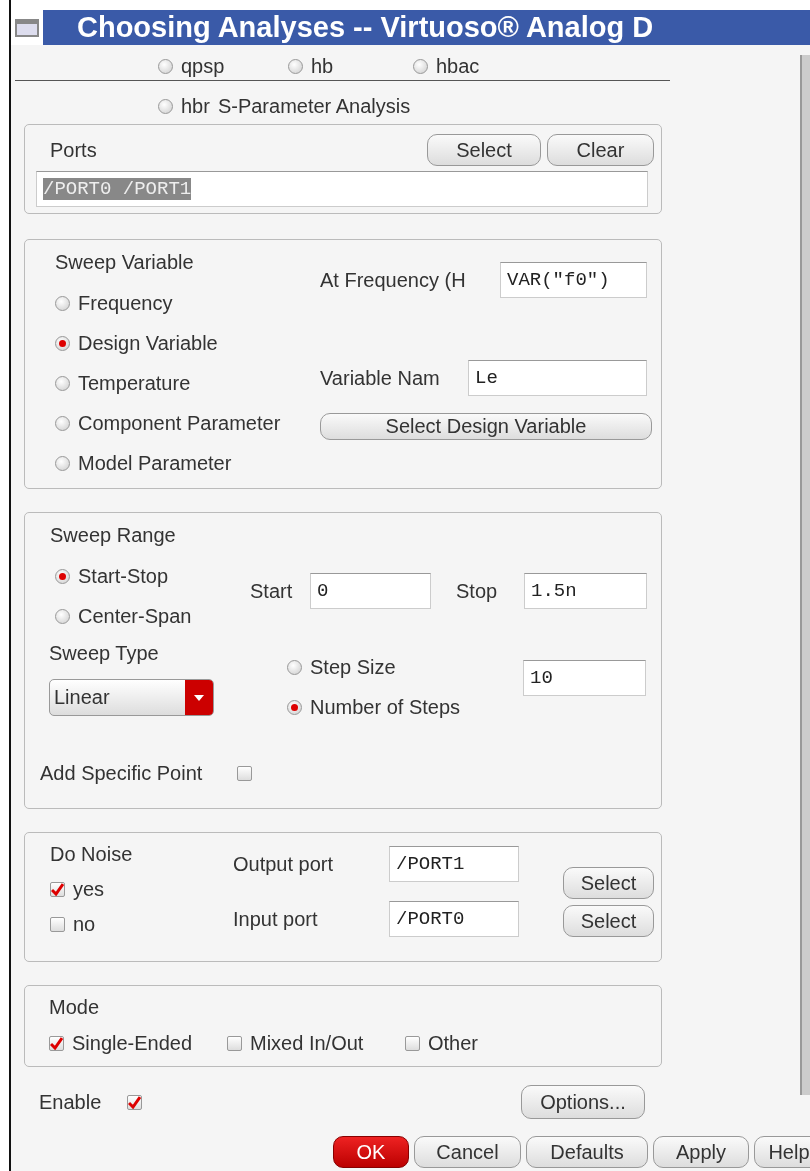 This screenshot has width=810, height=1171. What do you see at coordinates (454, 919) in the screenshot?
I see `port-field: /PORT0` at bounding box center [454, 919].